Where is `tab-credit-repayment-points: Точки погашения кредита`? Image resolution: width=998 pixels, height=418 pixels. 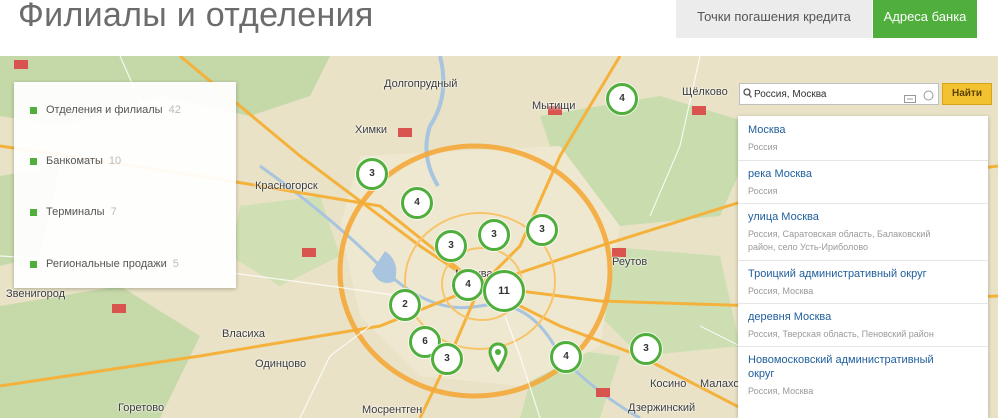 tab-credit-repayment-points: Точки погашения кредита is located at coordinates (774, 19).